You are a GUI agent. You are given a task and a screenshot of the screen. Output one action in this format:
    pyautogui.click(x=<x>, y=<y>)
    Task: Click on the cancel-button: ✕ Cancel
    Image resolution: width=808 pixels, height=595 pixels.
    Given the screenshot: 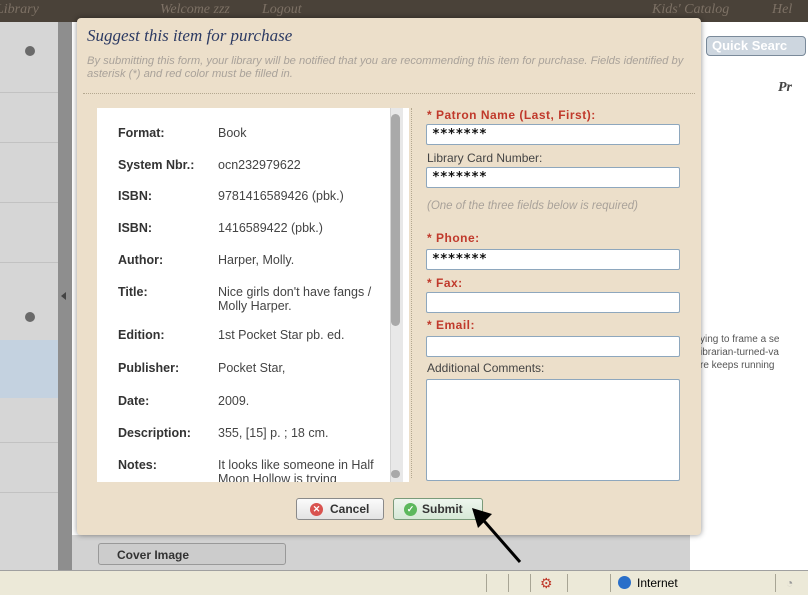 What is the action you would take?
    pyautogui.click(x=340, y=509)
    